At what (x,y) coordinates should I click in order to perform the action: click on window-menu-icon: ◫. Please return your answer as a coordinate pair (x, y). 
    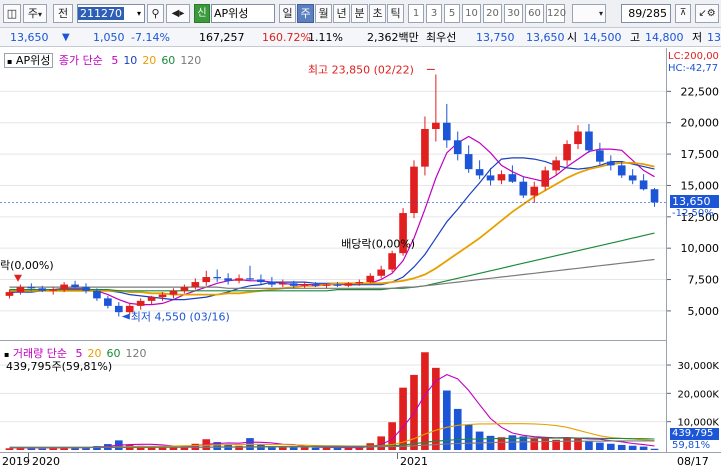
    Looking at the image, I should click on (12, 13).